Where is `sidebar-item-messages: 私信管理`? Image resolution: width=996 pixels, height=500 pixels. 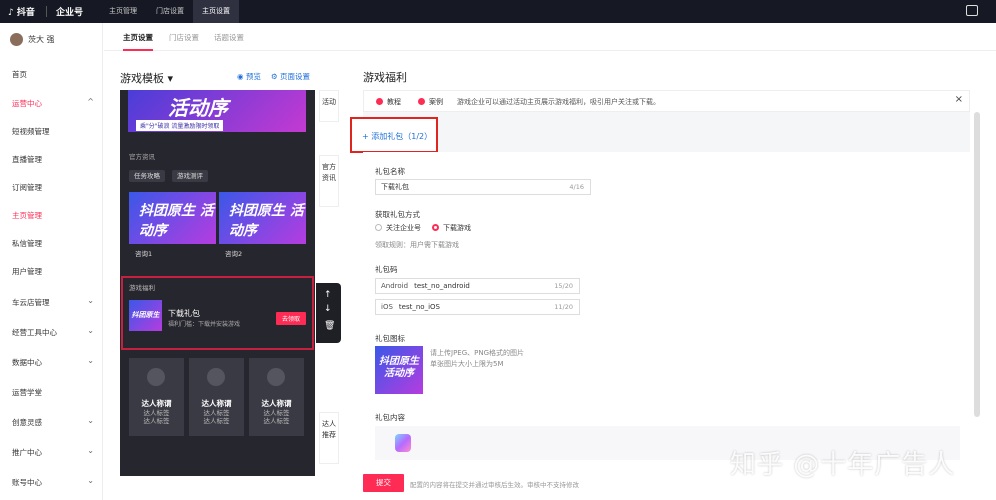 sidebar-item-messages: 私信管理 is located at coordinates (53, 243).